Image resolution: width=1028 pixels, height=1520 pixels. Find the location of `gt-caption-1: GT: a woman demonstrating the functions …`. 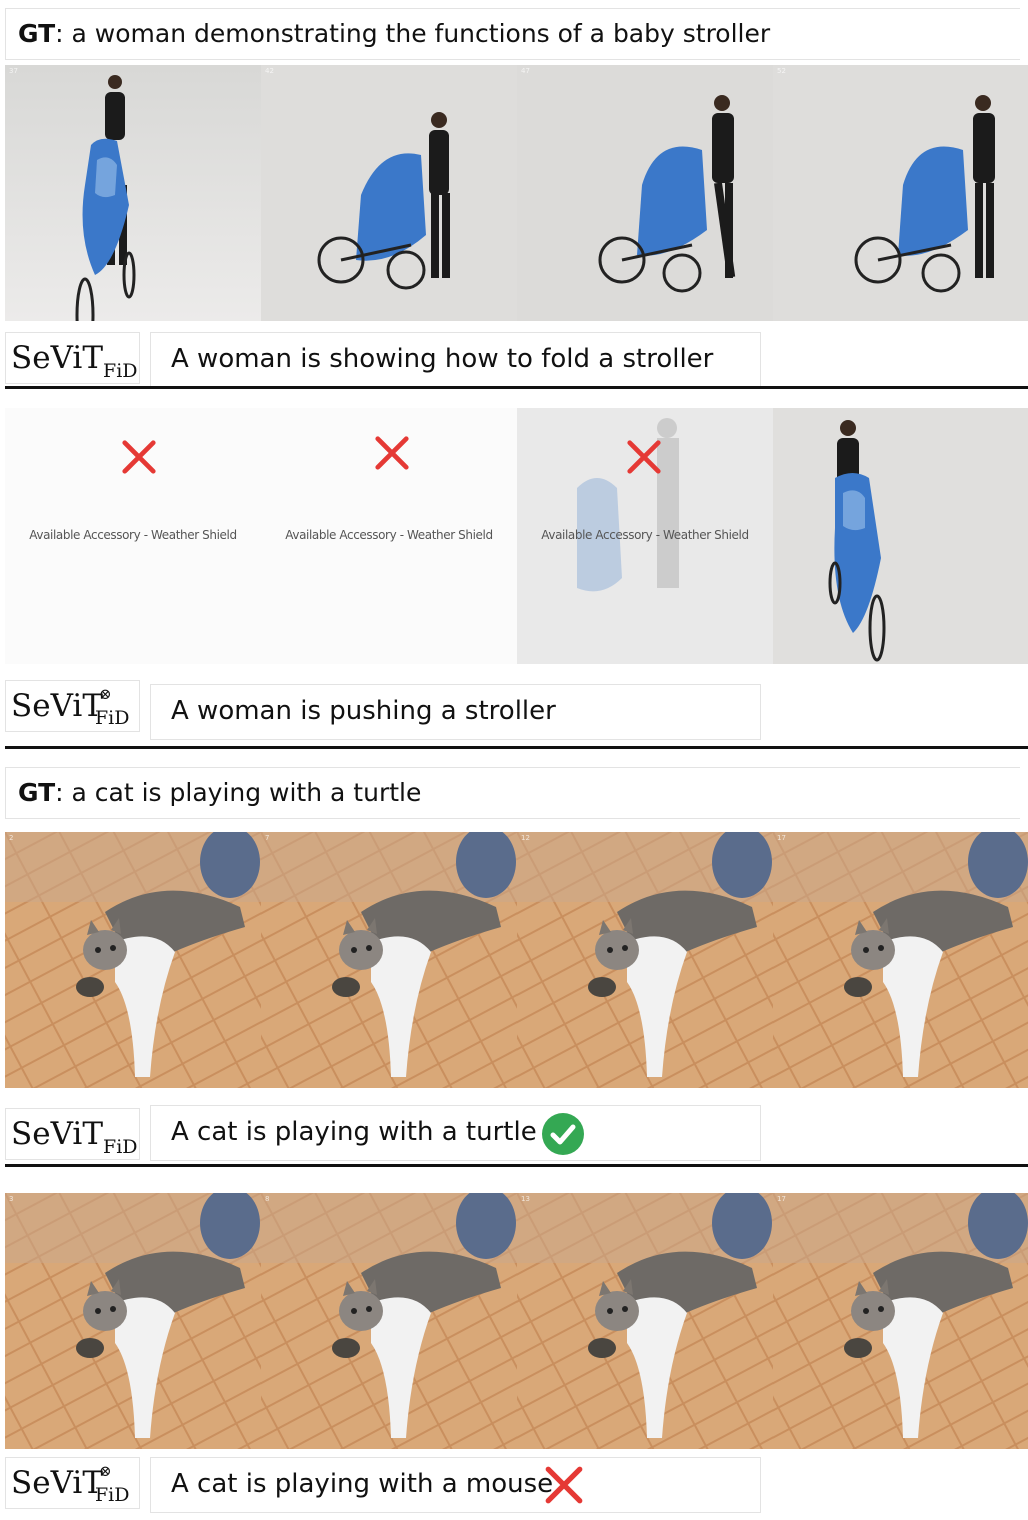

gt-caption-1: GT: a woman demonstrating the functions … is located at coordinates (512, 34).